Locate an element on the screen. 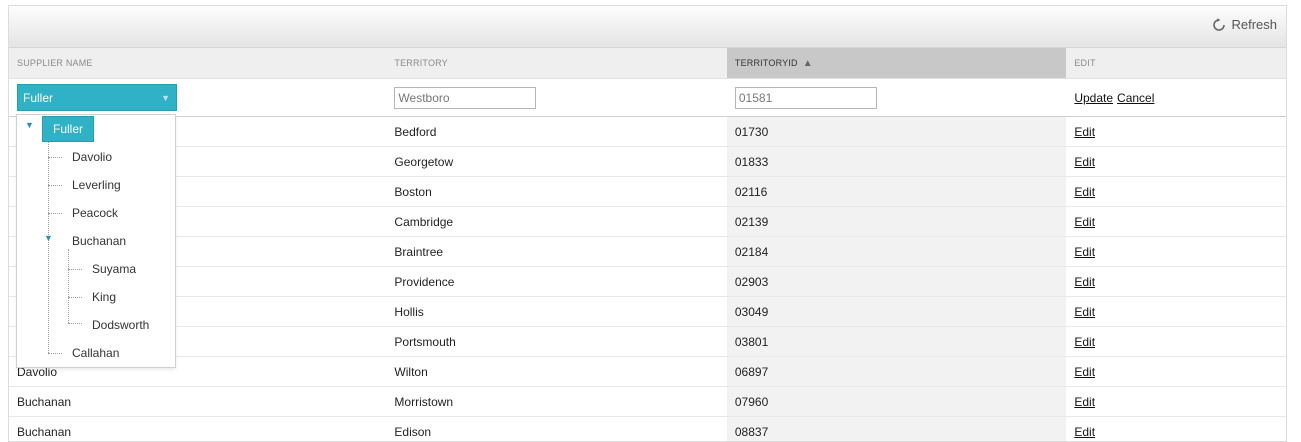 This screenshot has height=442, width=1301. edit-actions-cell: Update Cancel is located at coordinates (1176, 97).